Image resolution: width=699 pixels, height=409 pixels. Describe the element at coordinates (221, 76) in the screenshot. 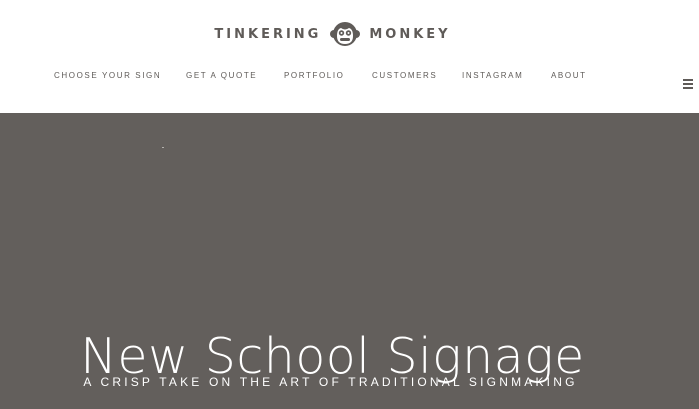

I see `nav-item-get-a-quote: GET A QUOTE` at that location.